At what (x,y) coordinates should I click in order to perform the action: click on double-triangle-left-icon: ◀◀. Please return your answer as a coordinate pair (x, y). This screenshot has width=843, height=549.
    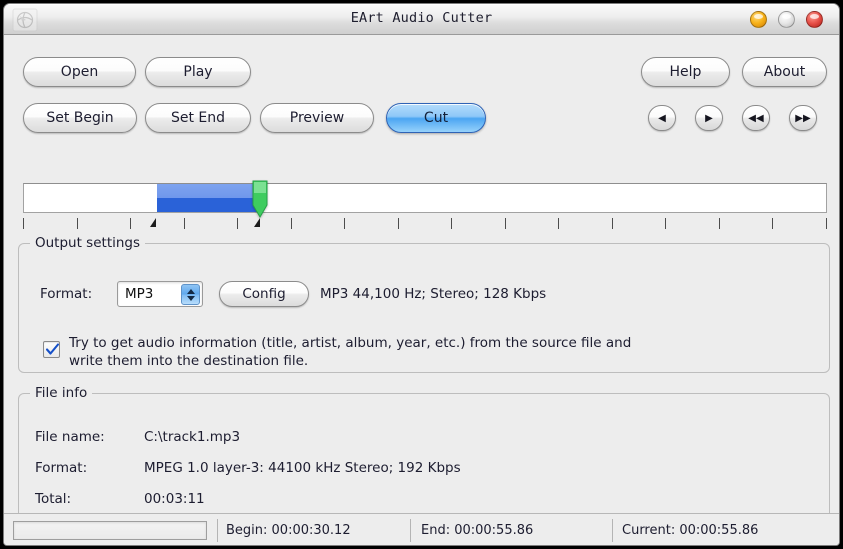
    Looking at the image, I should click on (756, 118).